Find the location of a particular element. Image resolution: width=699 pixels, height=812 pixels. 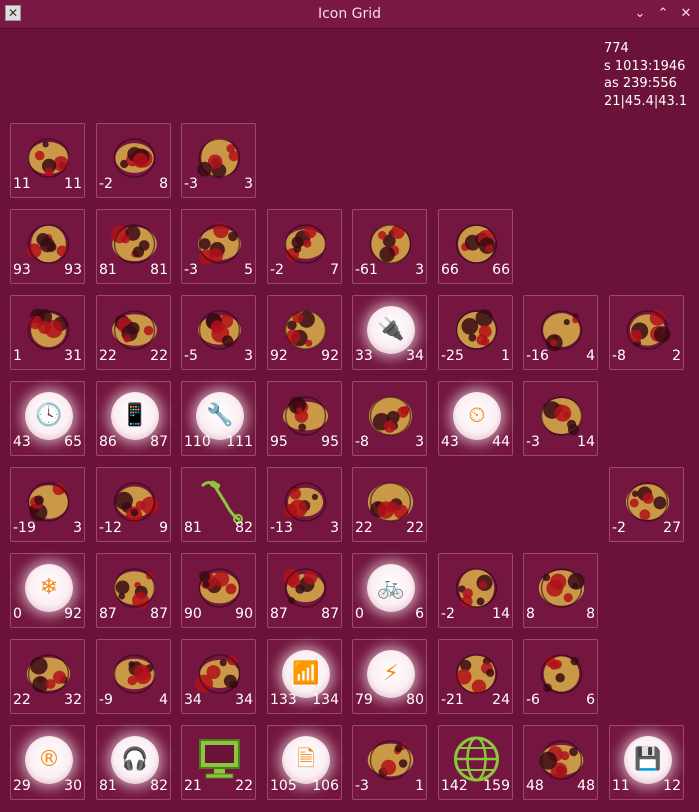

cell-right-value: 90 is located at coordinates (244, 614).